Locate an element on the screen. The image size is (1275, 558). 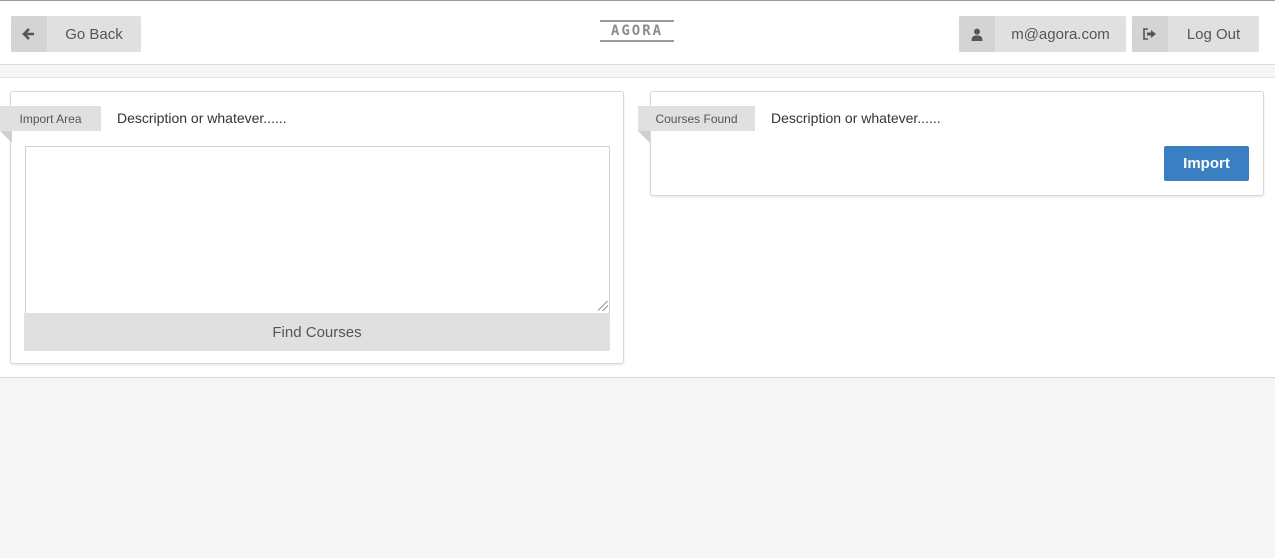
top-navbar: Go Back AGORA m@agora.com Log Out is located at coordinates (637, 32).